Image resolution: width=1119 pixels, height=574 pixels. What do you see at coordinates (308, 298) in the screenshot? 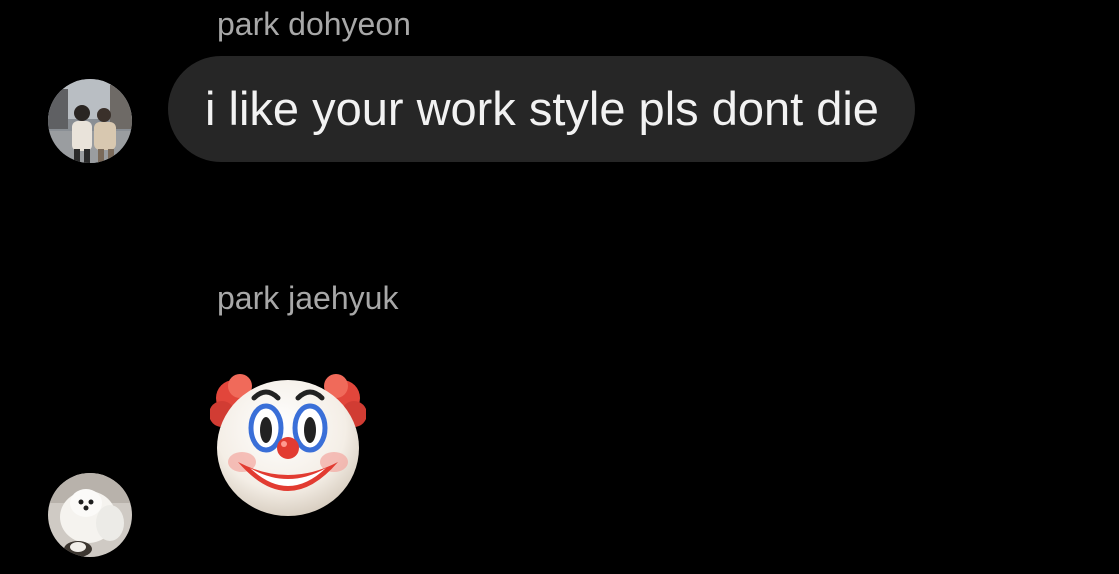
I see `sender-name: park jaehyuk` at bounding box center [308, 298].